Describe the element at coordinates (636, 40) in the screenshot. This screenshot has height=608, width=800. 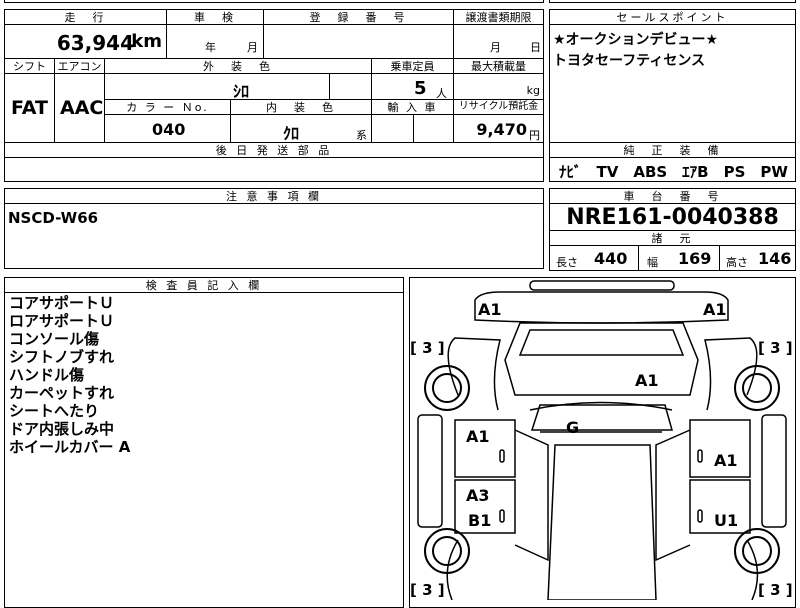
I see `sales-point-line-1: ★オークションデビュー★` at that location.